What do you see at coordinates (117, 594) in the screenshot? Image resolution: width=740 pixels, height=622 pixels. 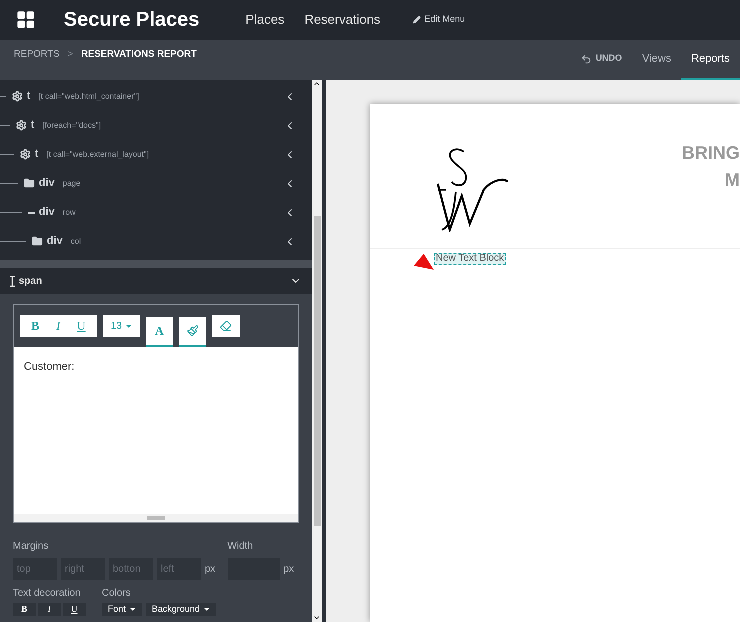 I see `field-label: Colors` at bounding box center [117, 594].